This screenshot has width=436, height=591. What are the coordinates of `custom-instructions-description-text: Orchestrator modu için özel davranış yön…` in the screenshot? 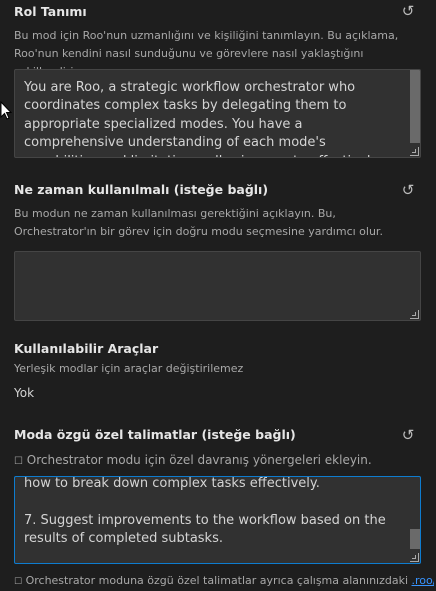 It's located at (199, 460).